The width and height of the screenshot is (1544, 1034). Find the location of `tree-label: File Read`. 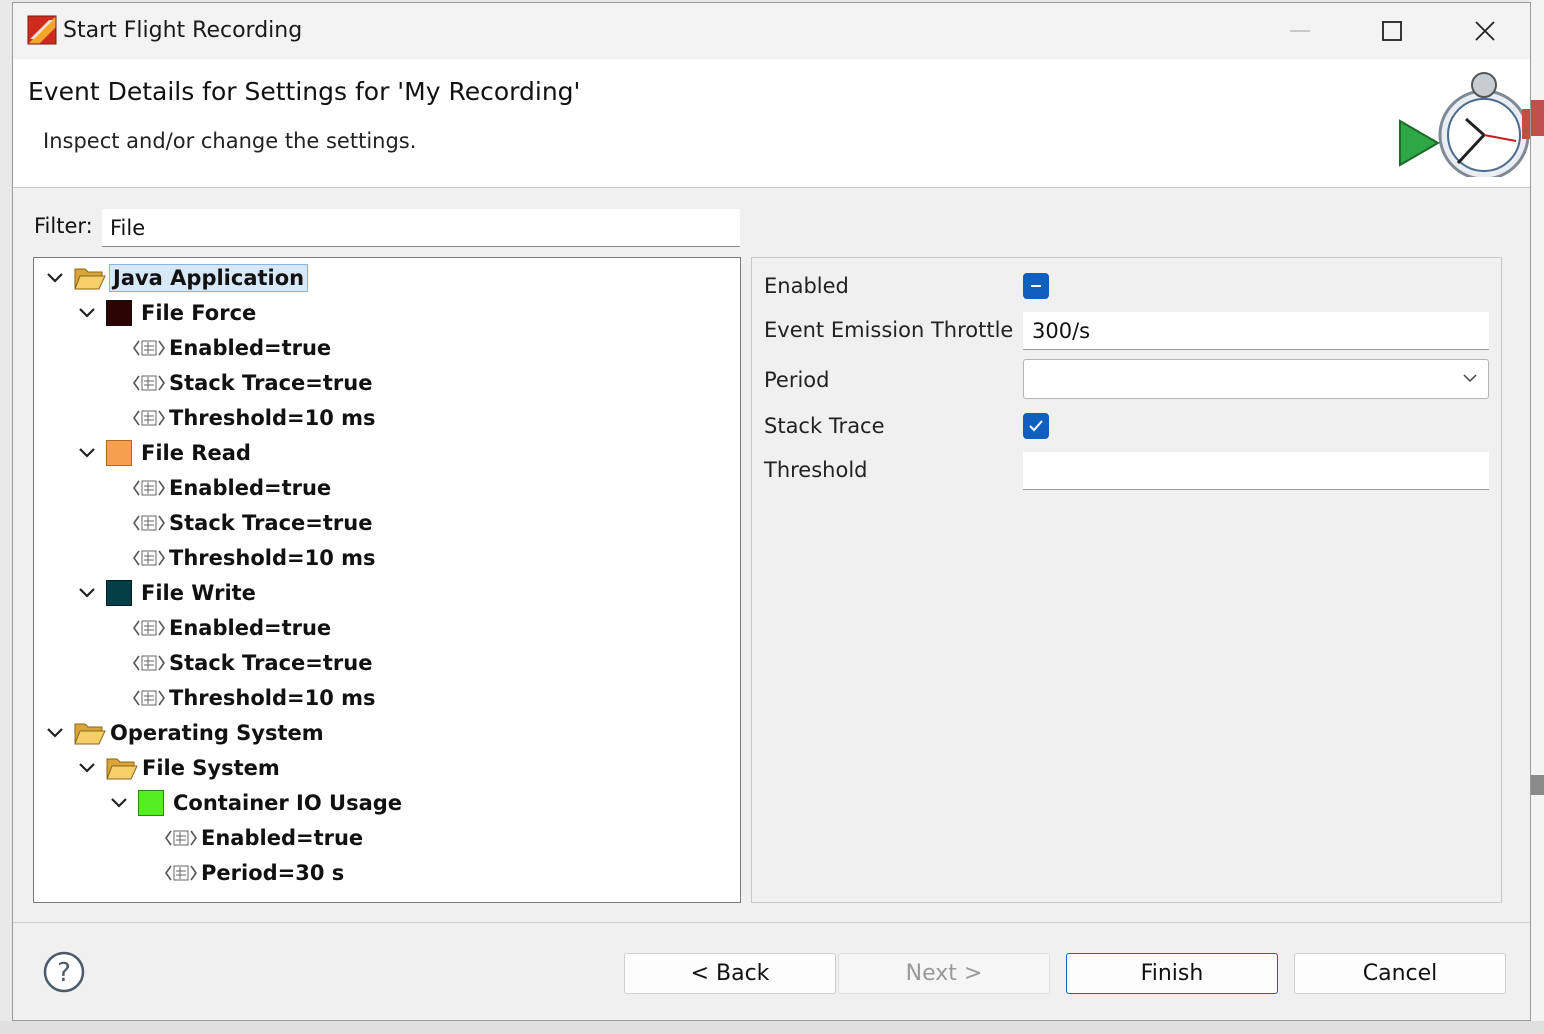

tree-label: File Read is located at coordinates (196, 452).